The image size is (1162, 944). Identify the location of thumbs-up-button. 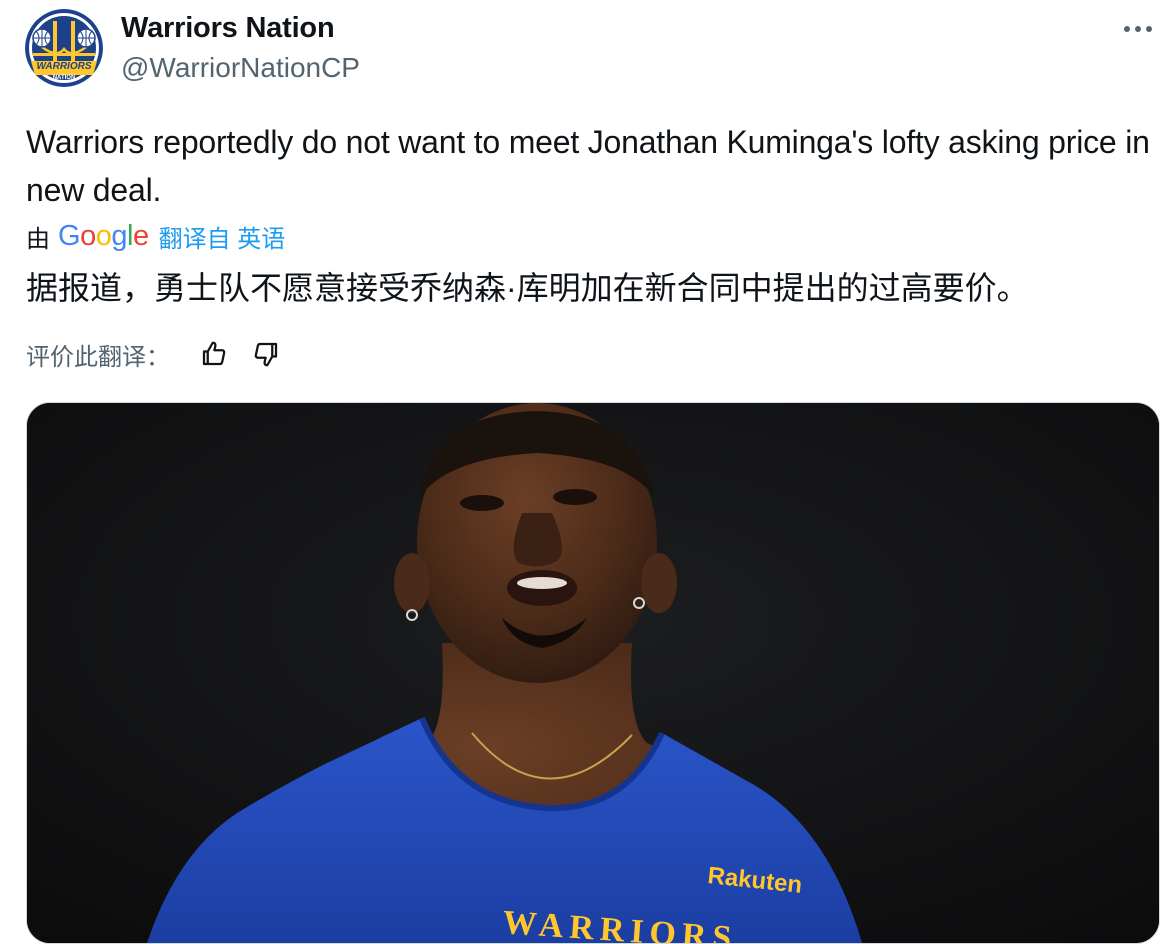
(214, 354).